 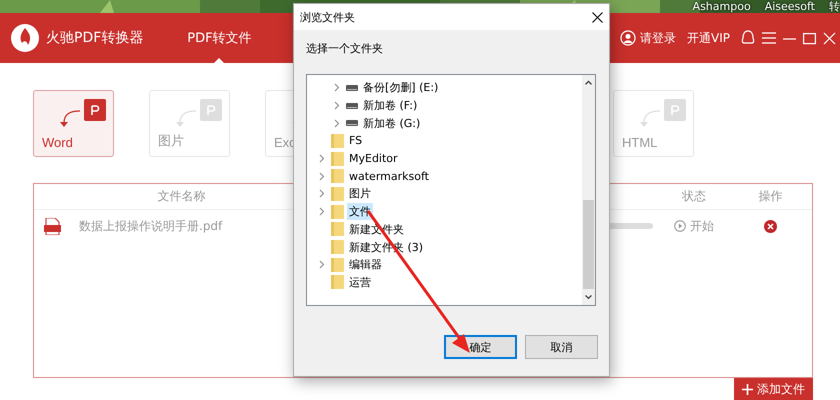 I want to click on desktop-icon-label: Aiseesoft, so click(x=789, y=6).